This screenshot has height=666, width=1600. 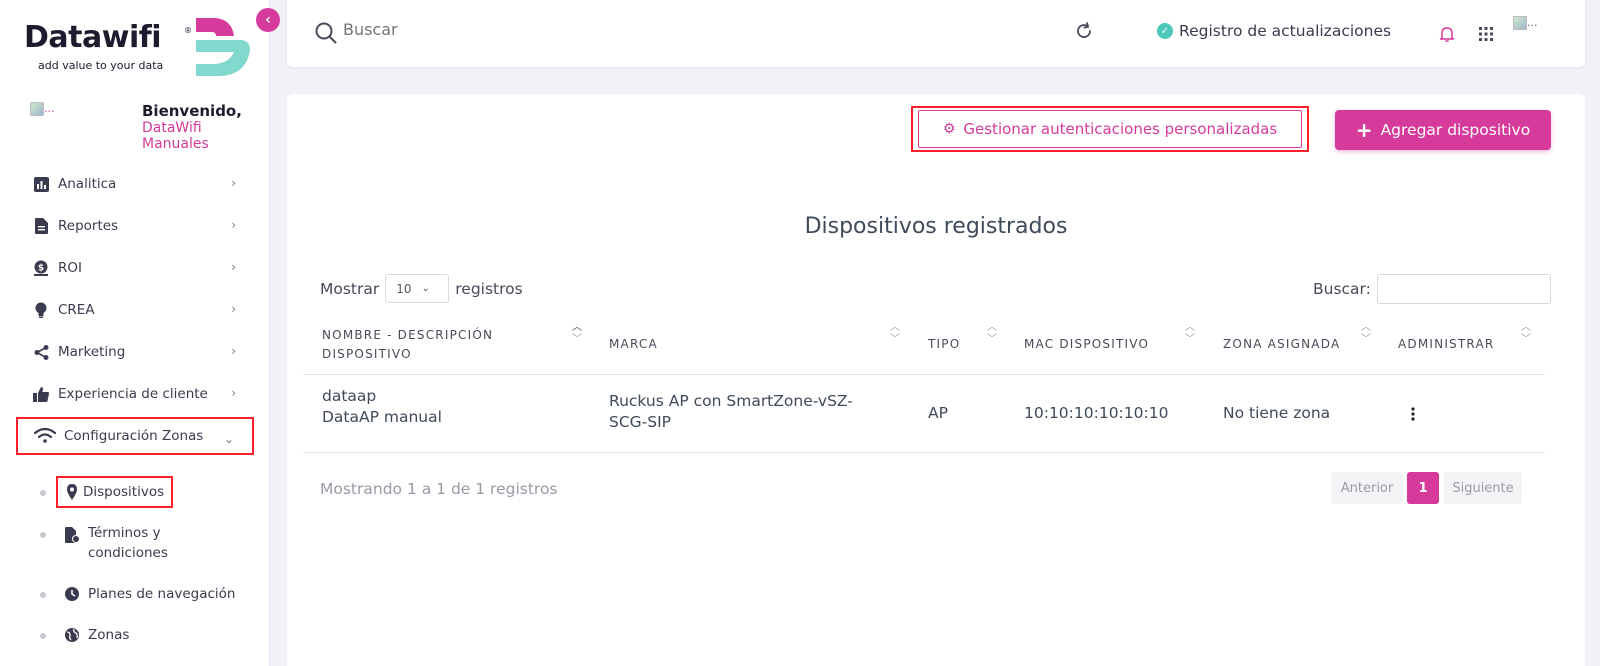 I want to click on device-brand: Ruckus AP con SmartZone-vSZ-SCG-SIP, so click(x=731, y=411).